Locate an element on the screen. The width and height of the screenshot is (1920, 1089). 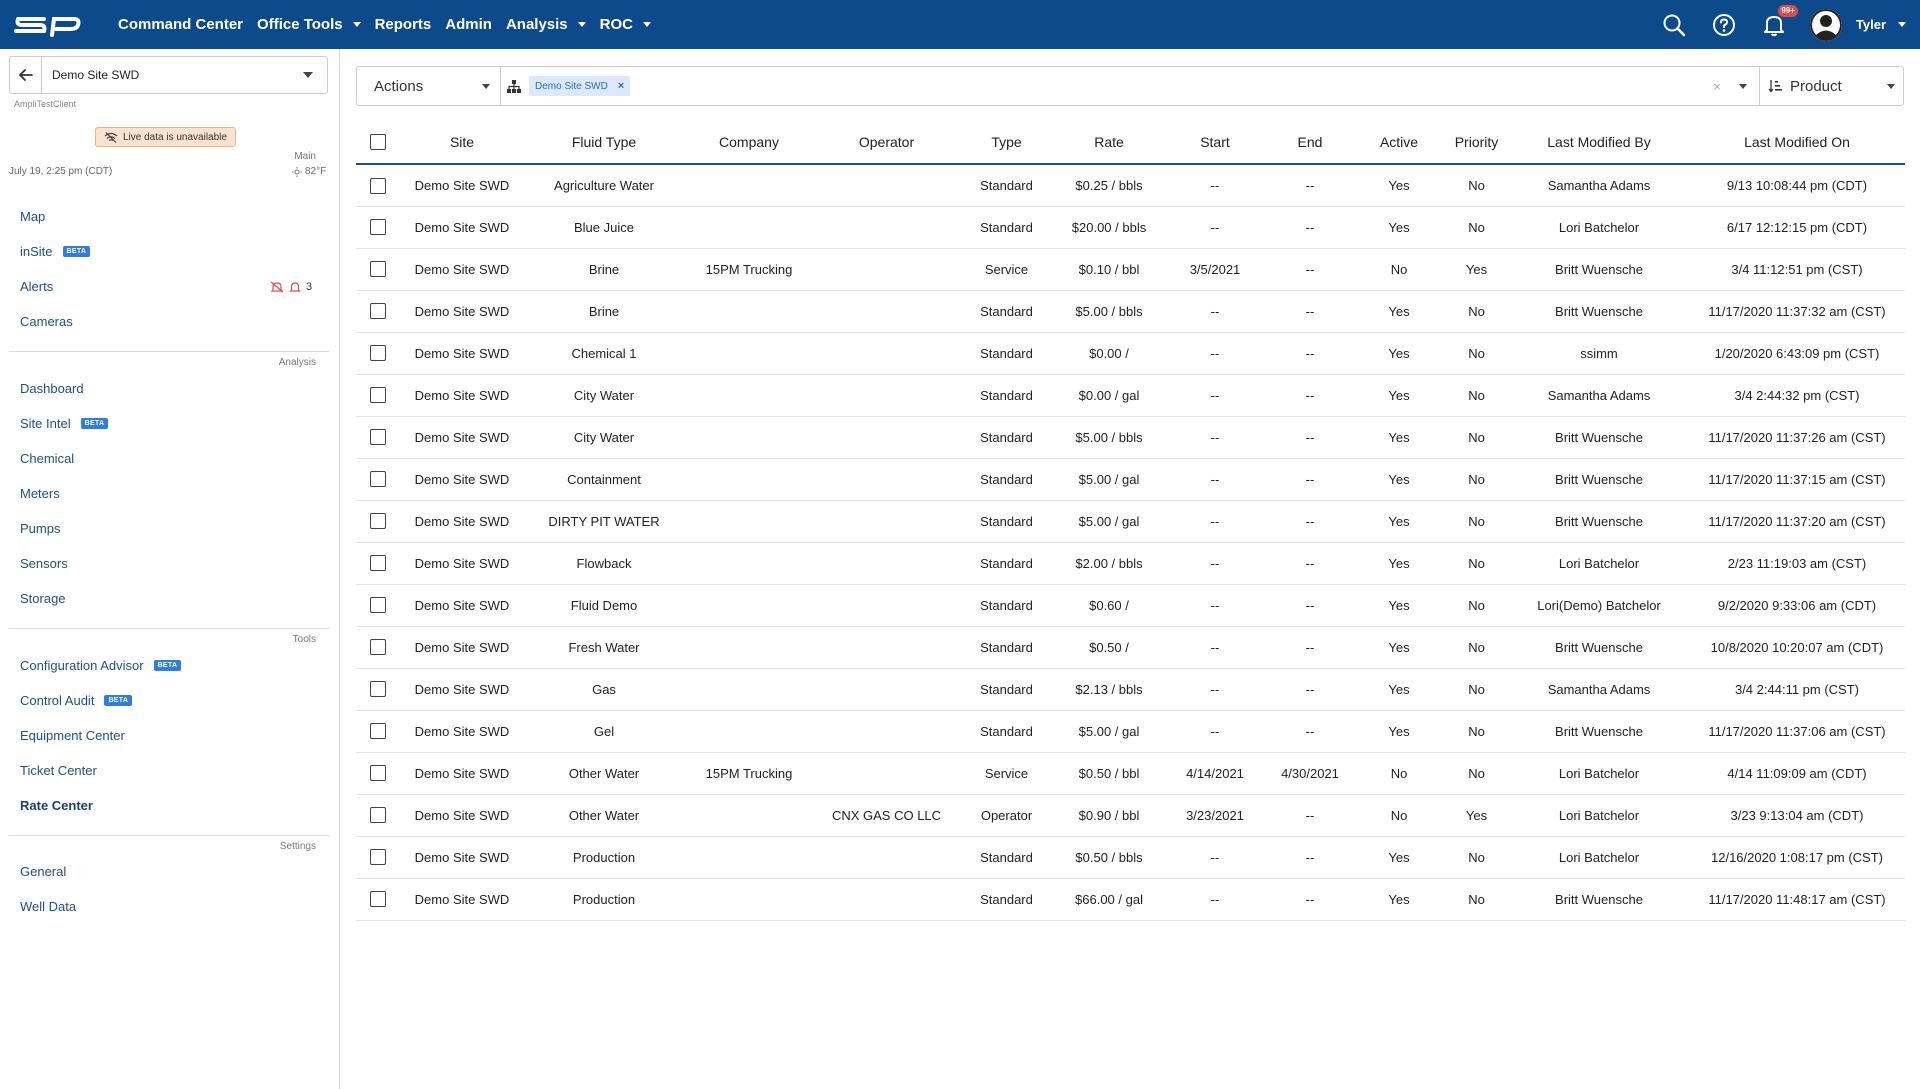
column-header-last-modified-by: Last Modified By is located at coordinates (1599, 142).